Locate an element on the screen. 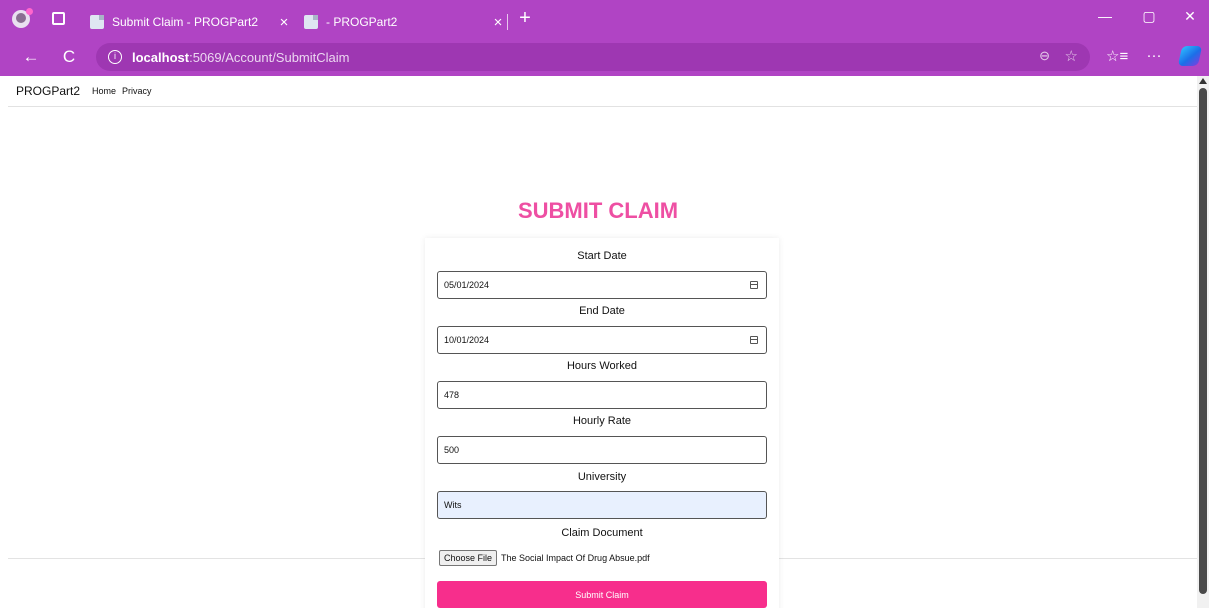 The width and height of the screenshot is (1209, 608). scrollbar-thumb is located at coordinates (1203, 341).